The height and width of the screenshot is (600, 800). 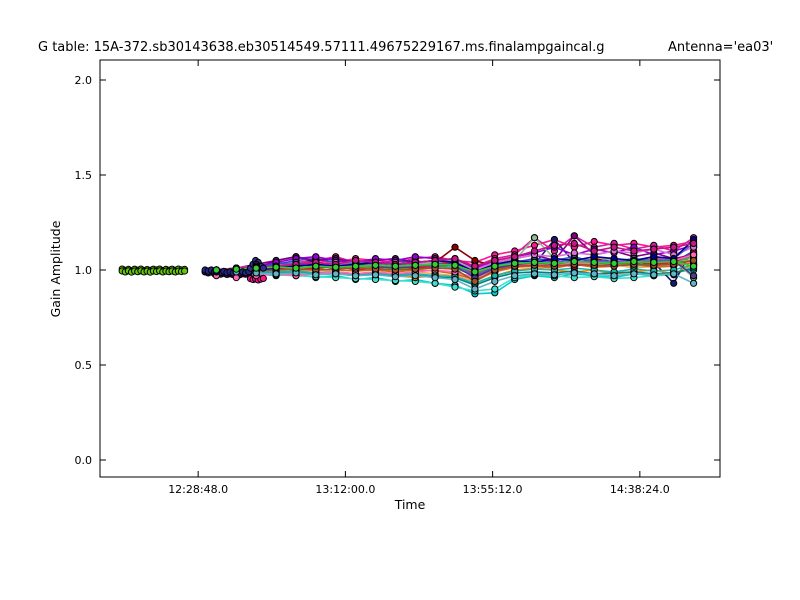 I want to click on x-tick-label: 13:55:12.0, so click(x=493, y=489).